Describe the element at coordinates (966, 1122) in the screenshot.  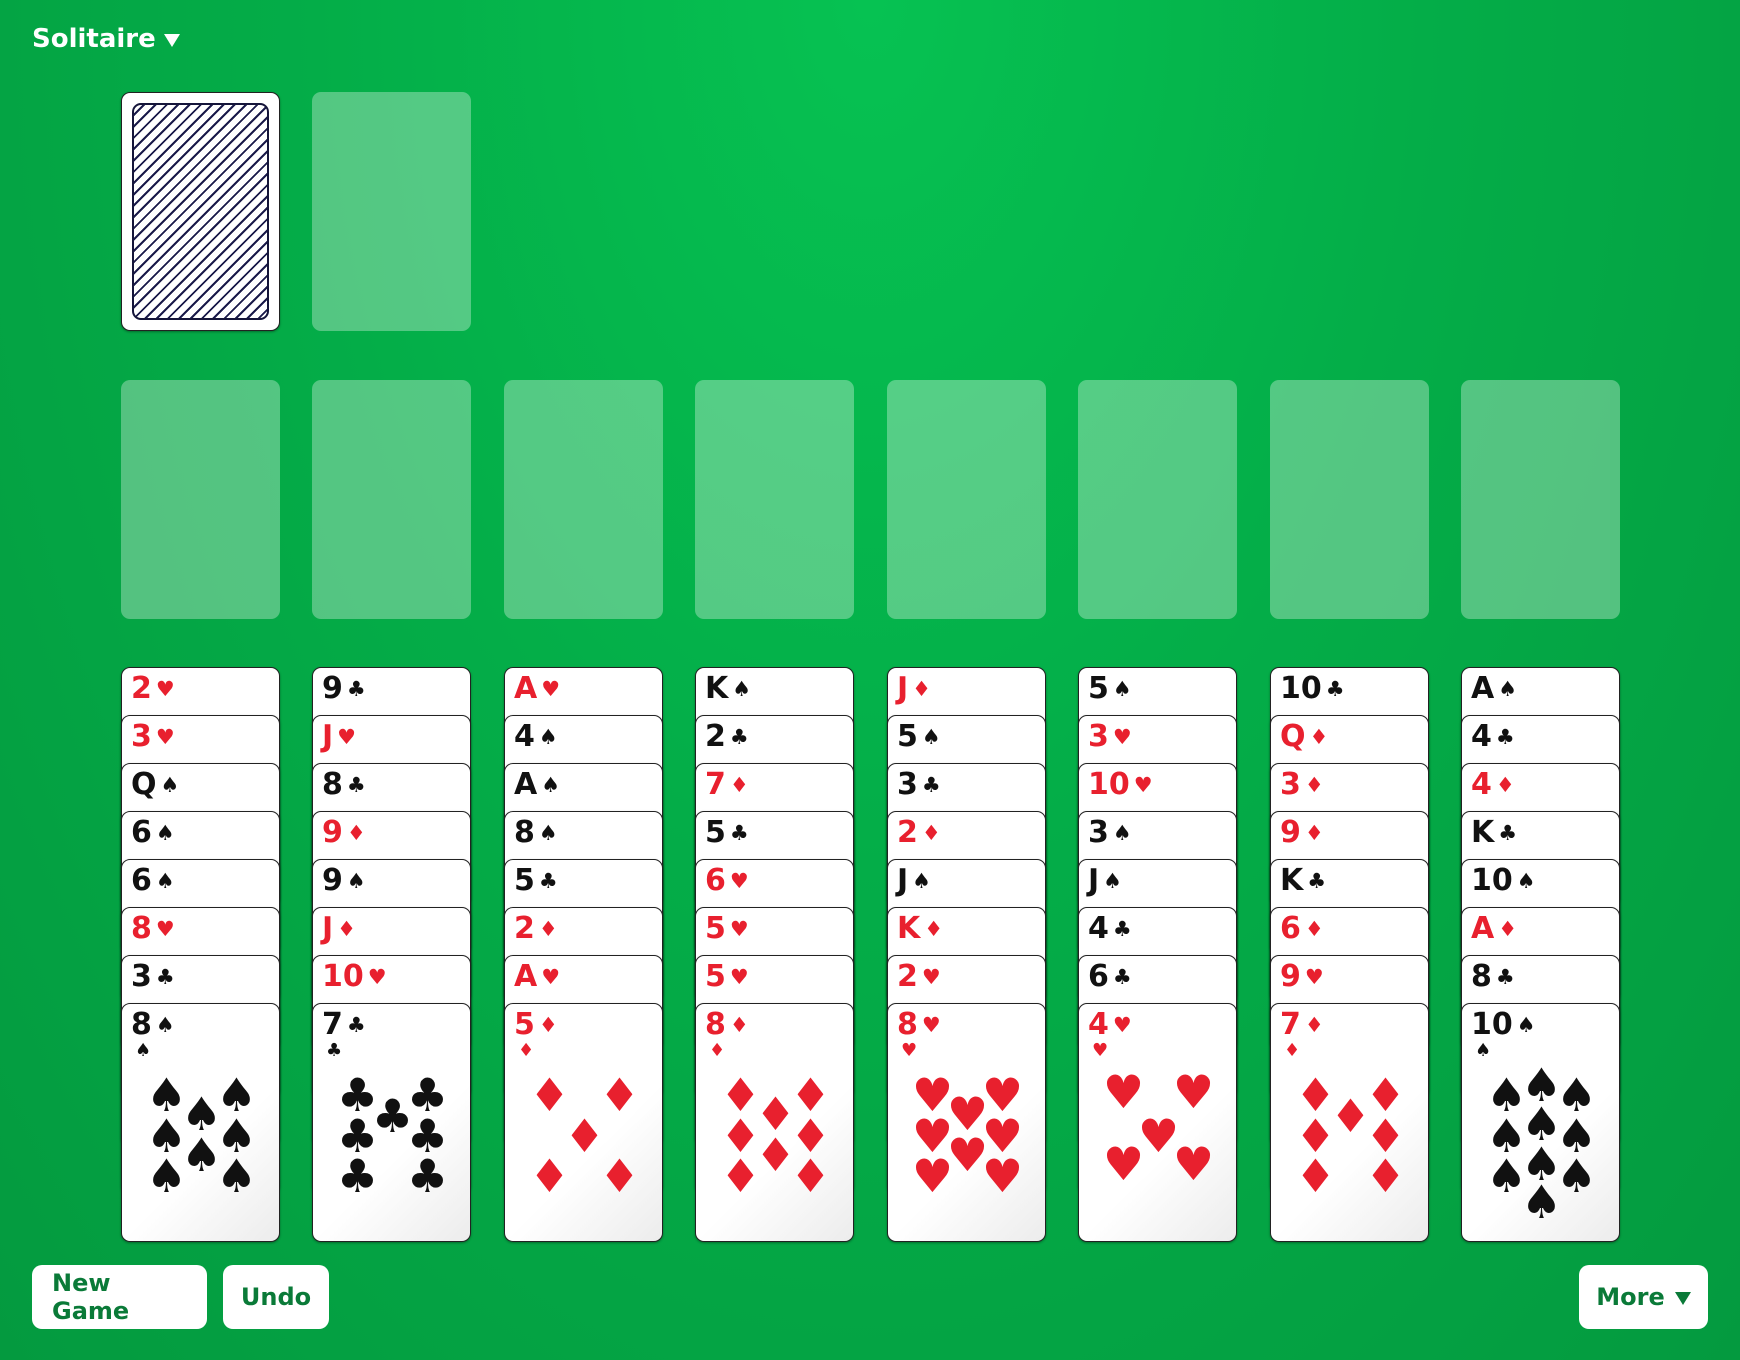
I see `playing-card: 8 ♥ ♥ ♥ ♥ ♥ ♥ ♥ ♥ ♥ ♥` at that location.